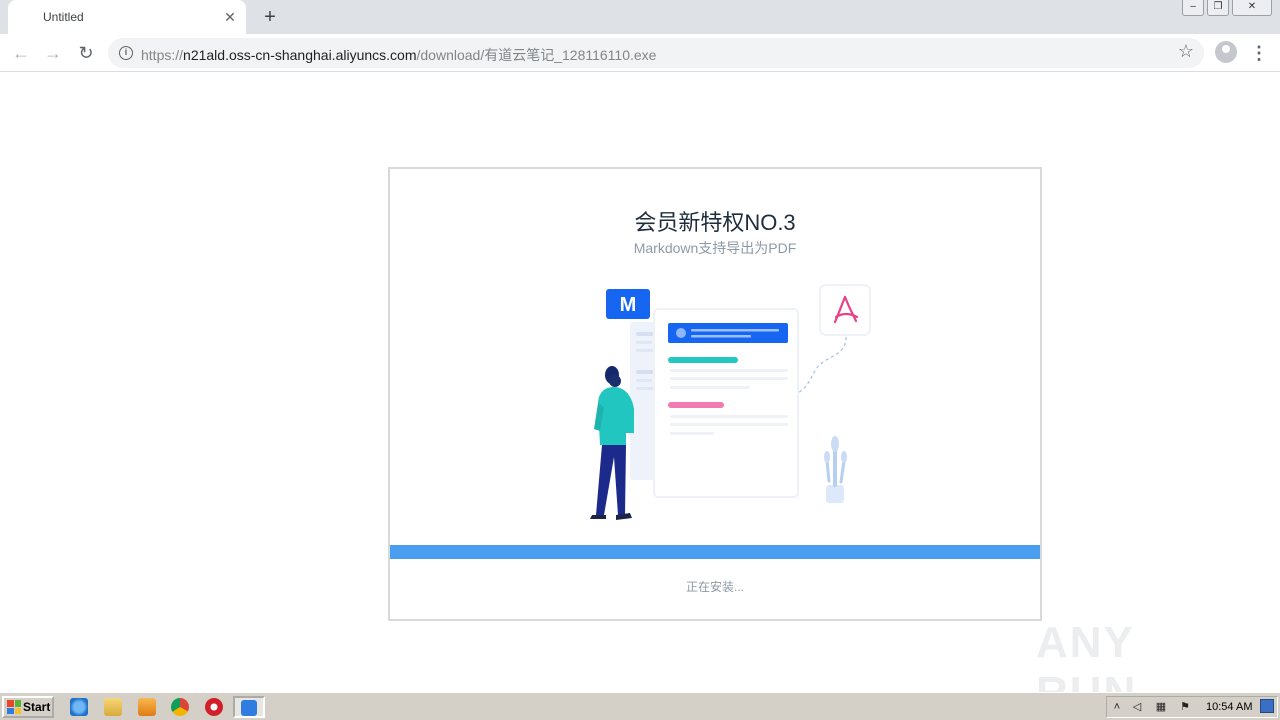 This screenshot has width=1280, height=720. I want to click on taskbar-clock: 10:54 AM, so click(1229, 707).